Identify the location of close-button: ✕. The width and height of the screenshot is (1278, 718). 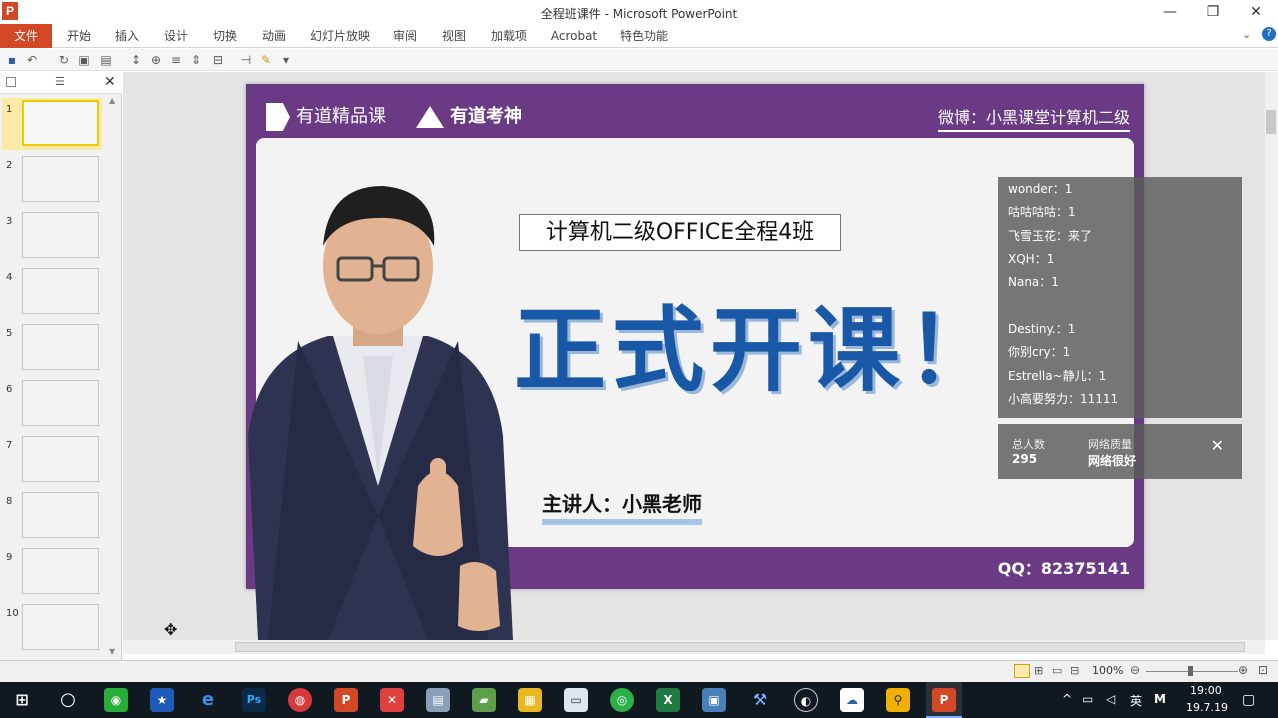
(1256, 12).